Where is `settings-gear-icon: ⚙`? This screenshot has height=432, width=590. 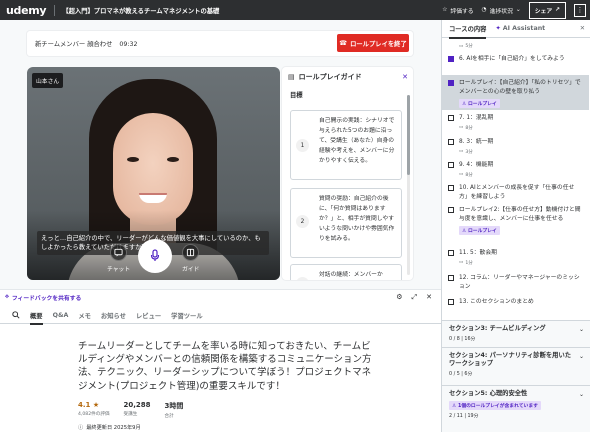 settings-gear-icon: ⚙ is located at coordinates (399, 297).